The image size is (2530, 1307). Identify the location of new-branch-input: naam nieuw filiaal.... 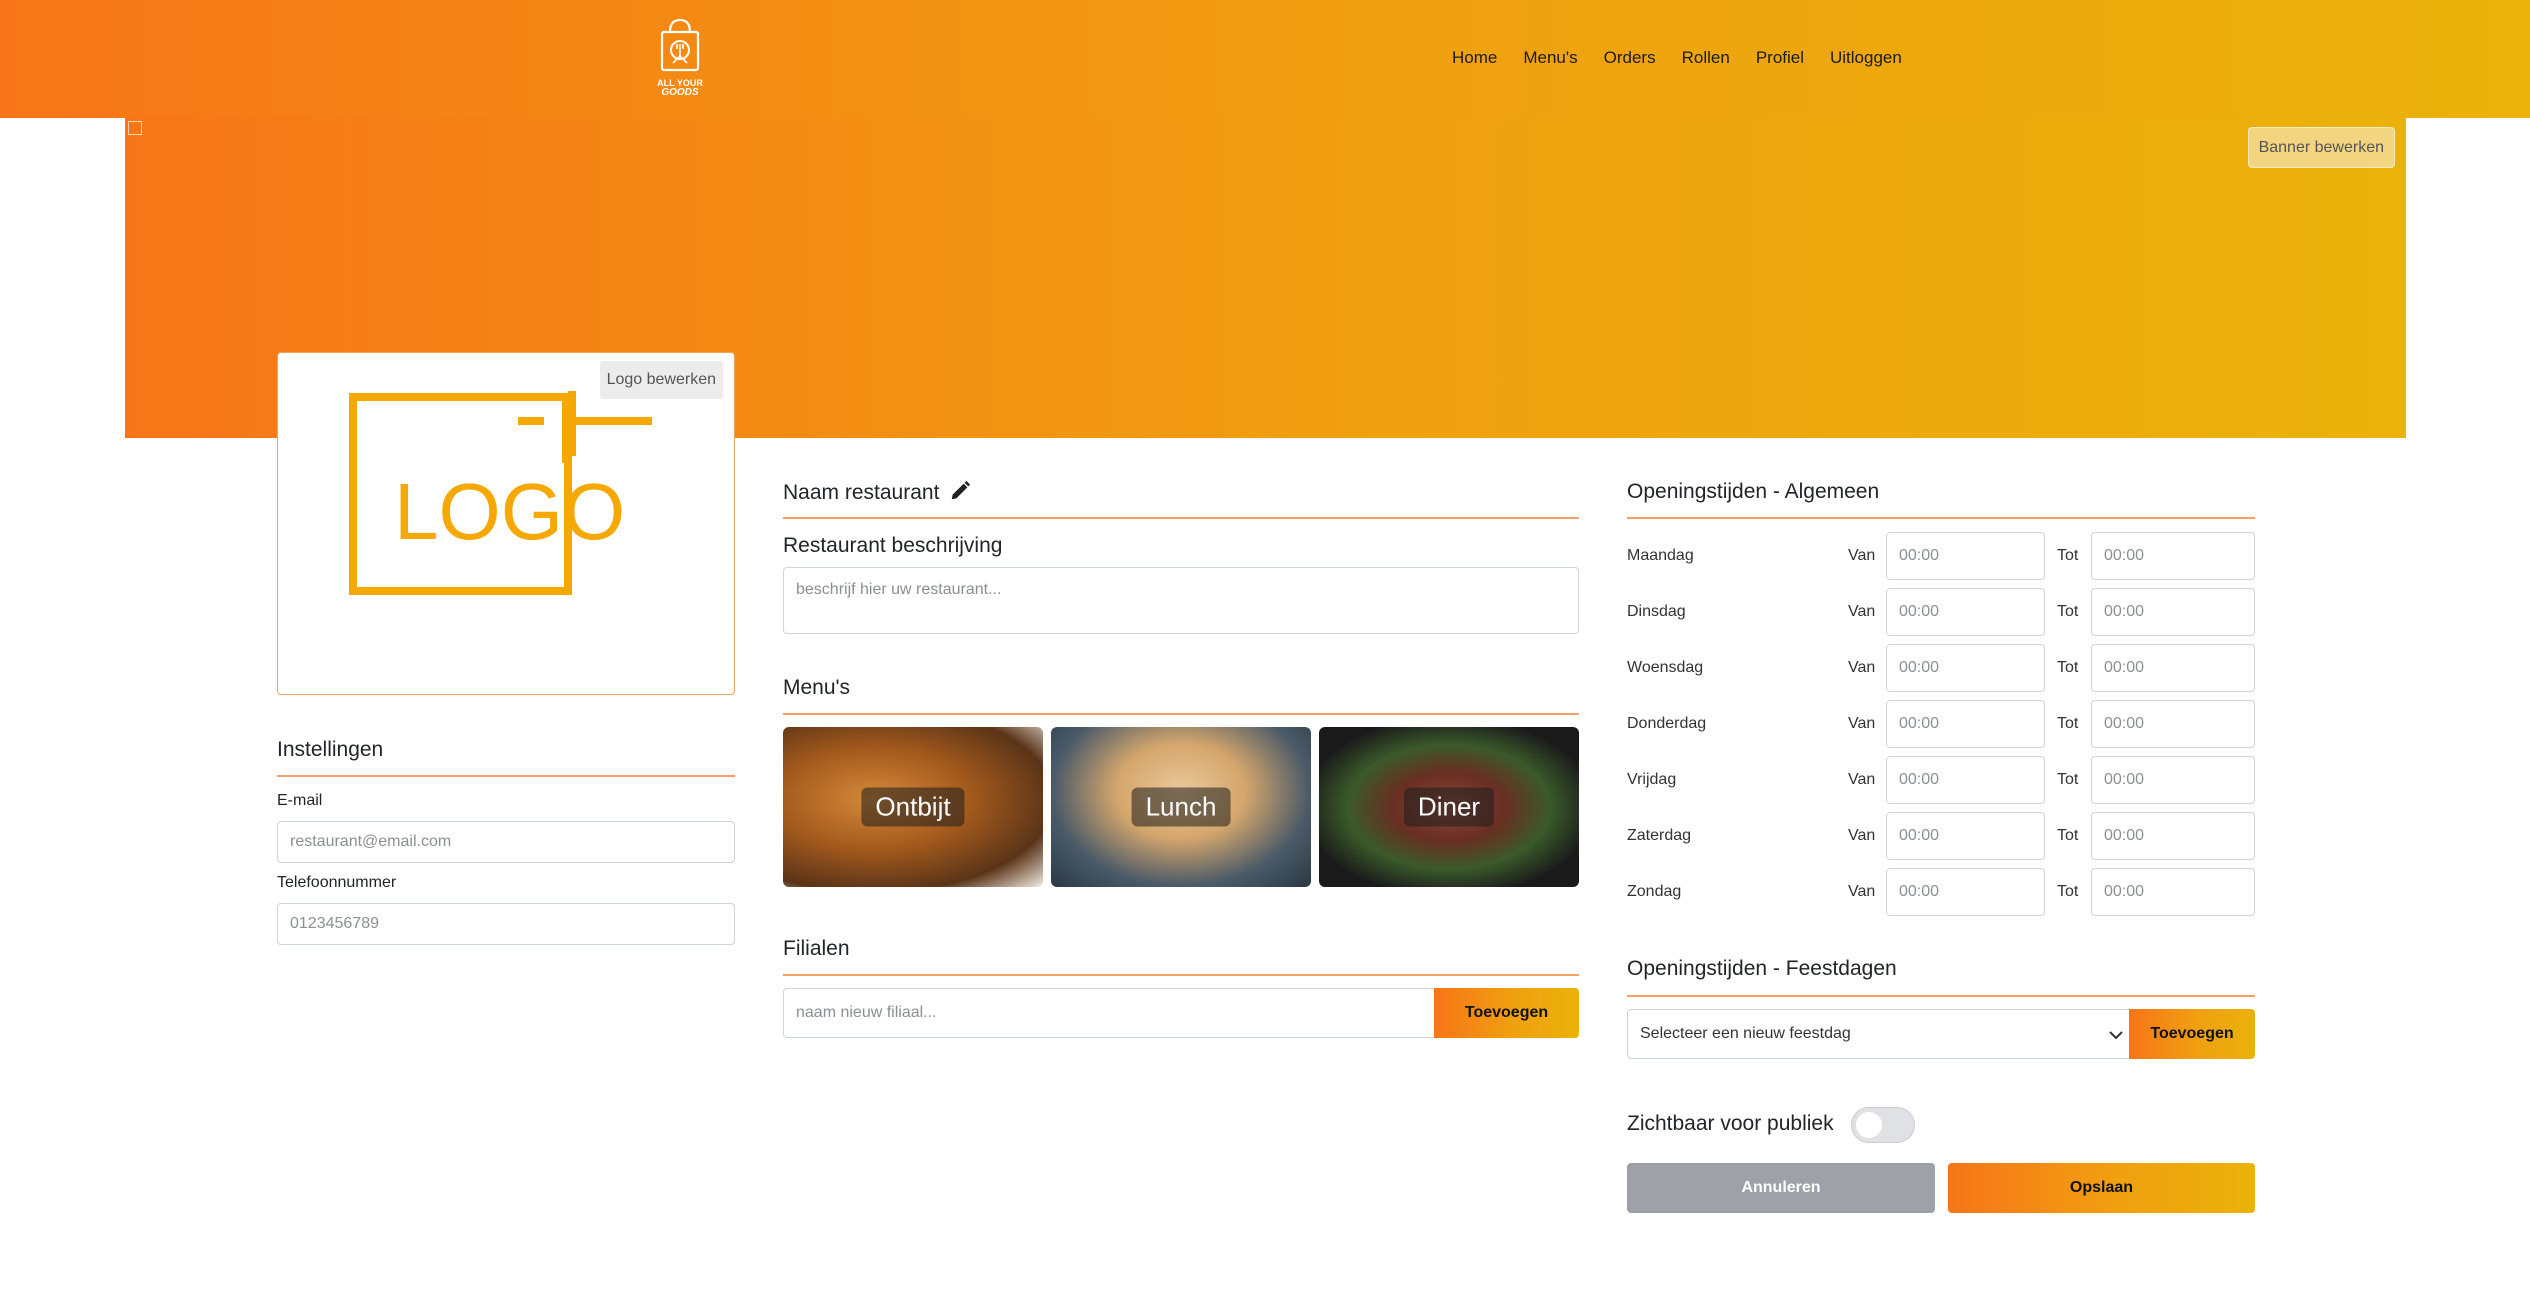
(1109, 1013).